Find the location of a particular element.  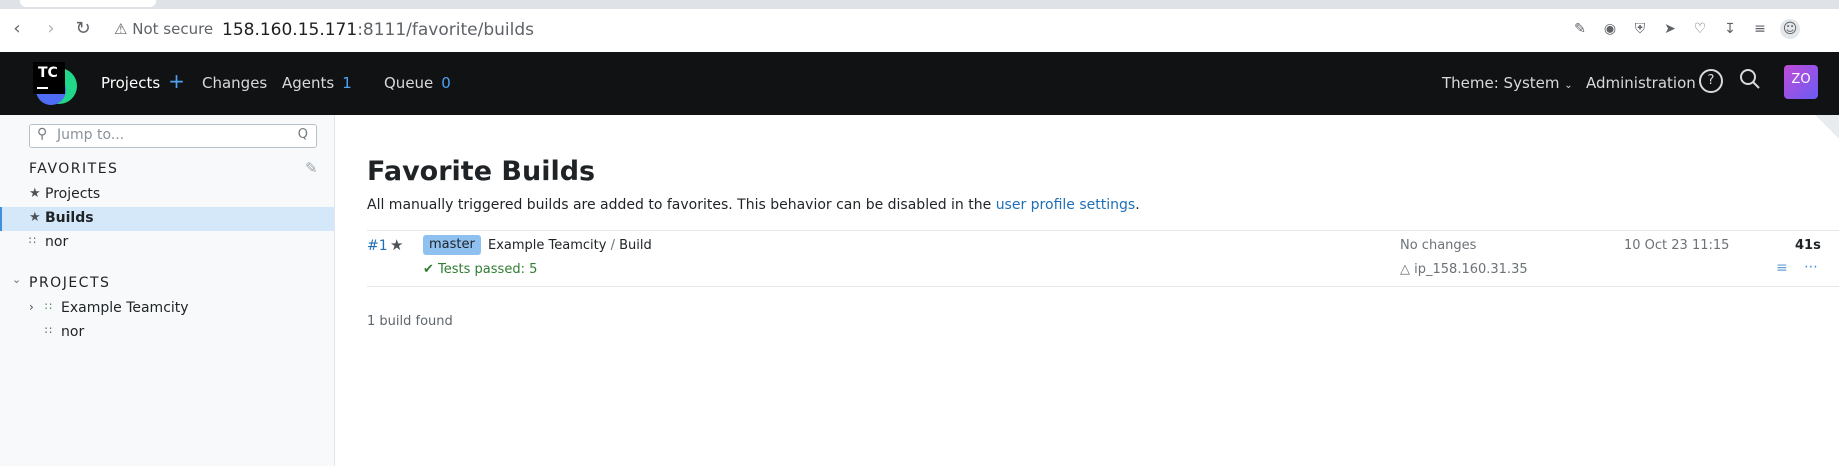

favorites-heading: FAVORITES is located at coordinates (74, 169).